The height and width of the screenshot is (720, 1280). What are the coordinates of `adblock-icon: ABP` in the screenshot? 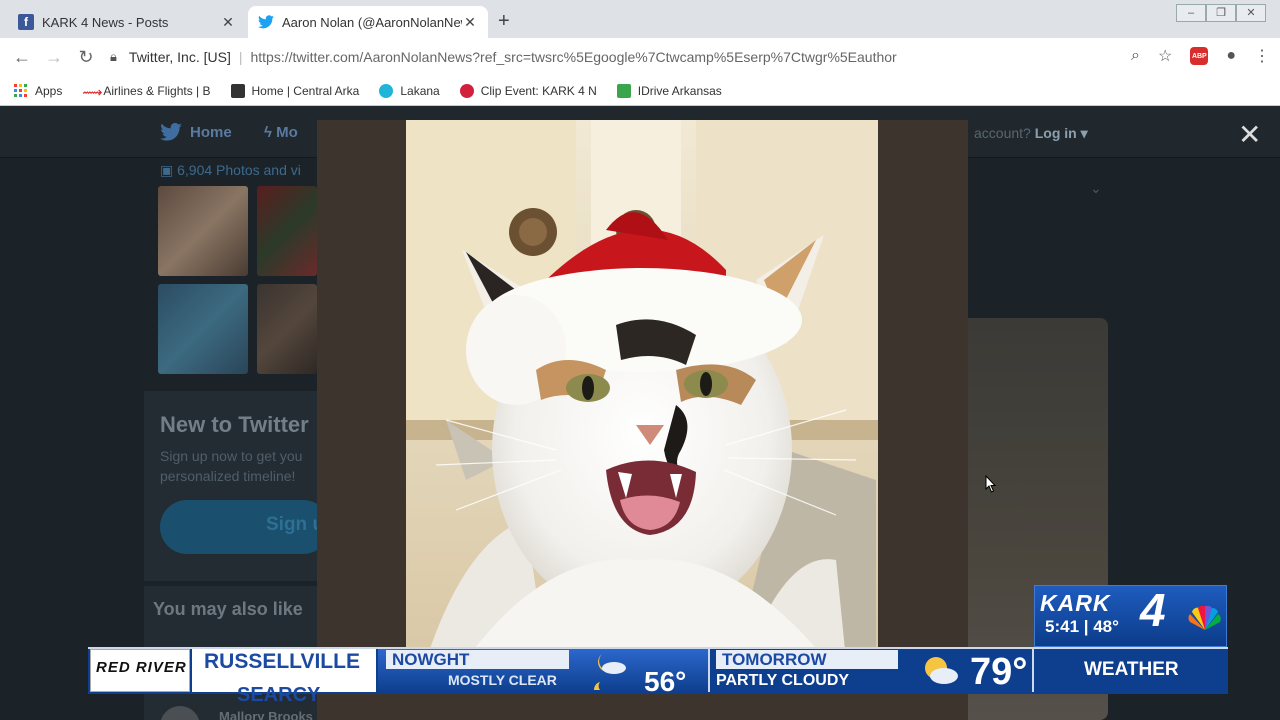 It's located at (1199, 56).